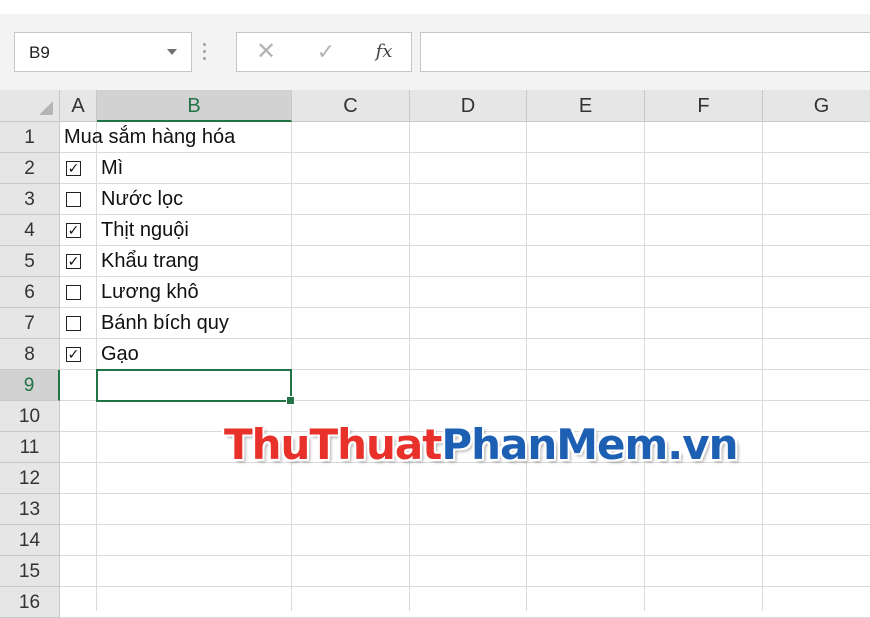  I want to click on row-header-3: 3, so click(30, 199).